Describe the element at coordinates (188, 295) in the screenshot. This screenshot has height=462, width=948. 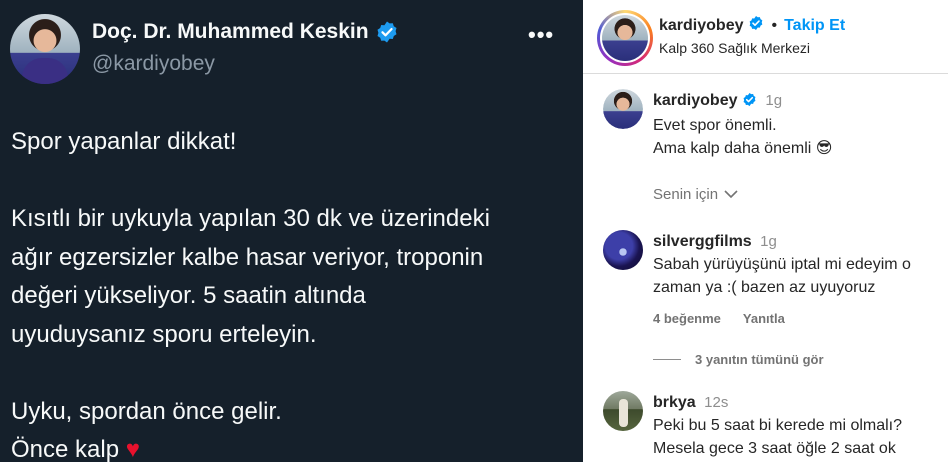
I see `tweet-line: değeri yükseliyor. 5 saatin altında` at that location.